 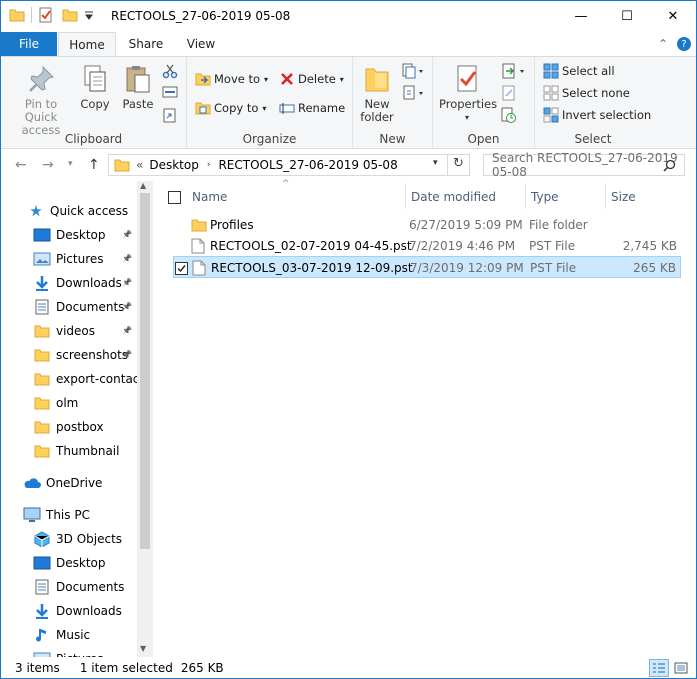 What do you see at coordinates (286, 184) in the screenshot?
I see `sort-ascending-icon: ^` at bounding box center [286, 184].